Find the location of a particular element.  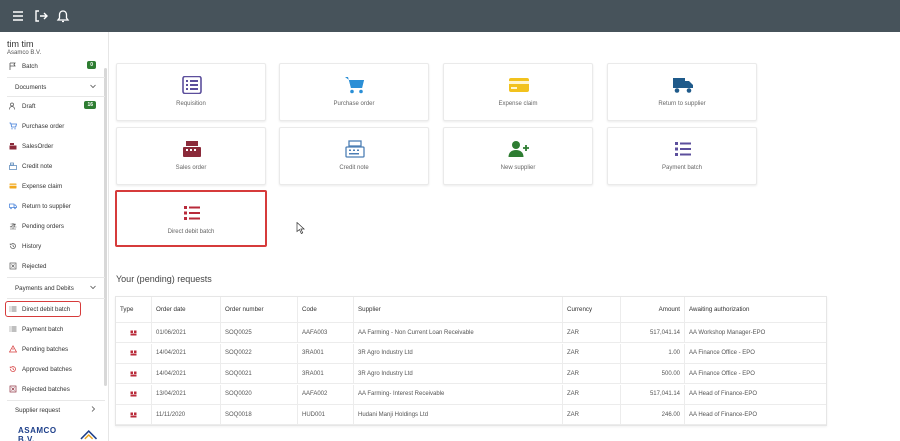

sidebar-item-pending-batches: Pending batches is located at coordinates (55, 349).